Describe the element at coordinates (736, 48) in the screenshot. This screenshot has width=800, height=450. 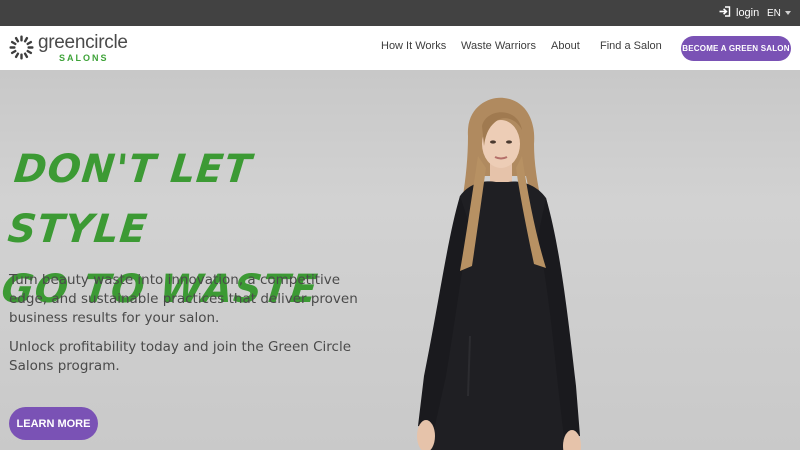
I see `become-green-salon-button: BECOME A GREEN SALON` at that location.